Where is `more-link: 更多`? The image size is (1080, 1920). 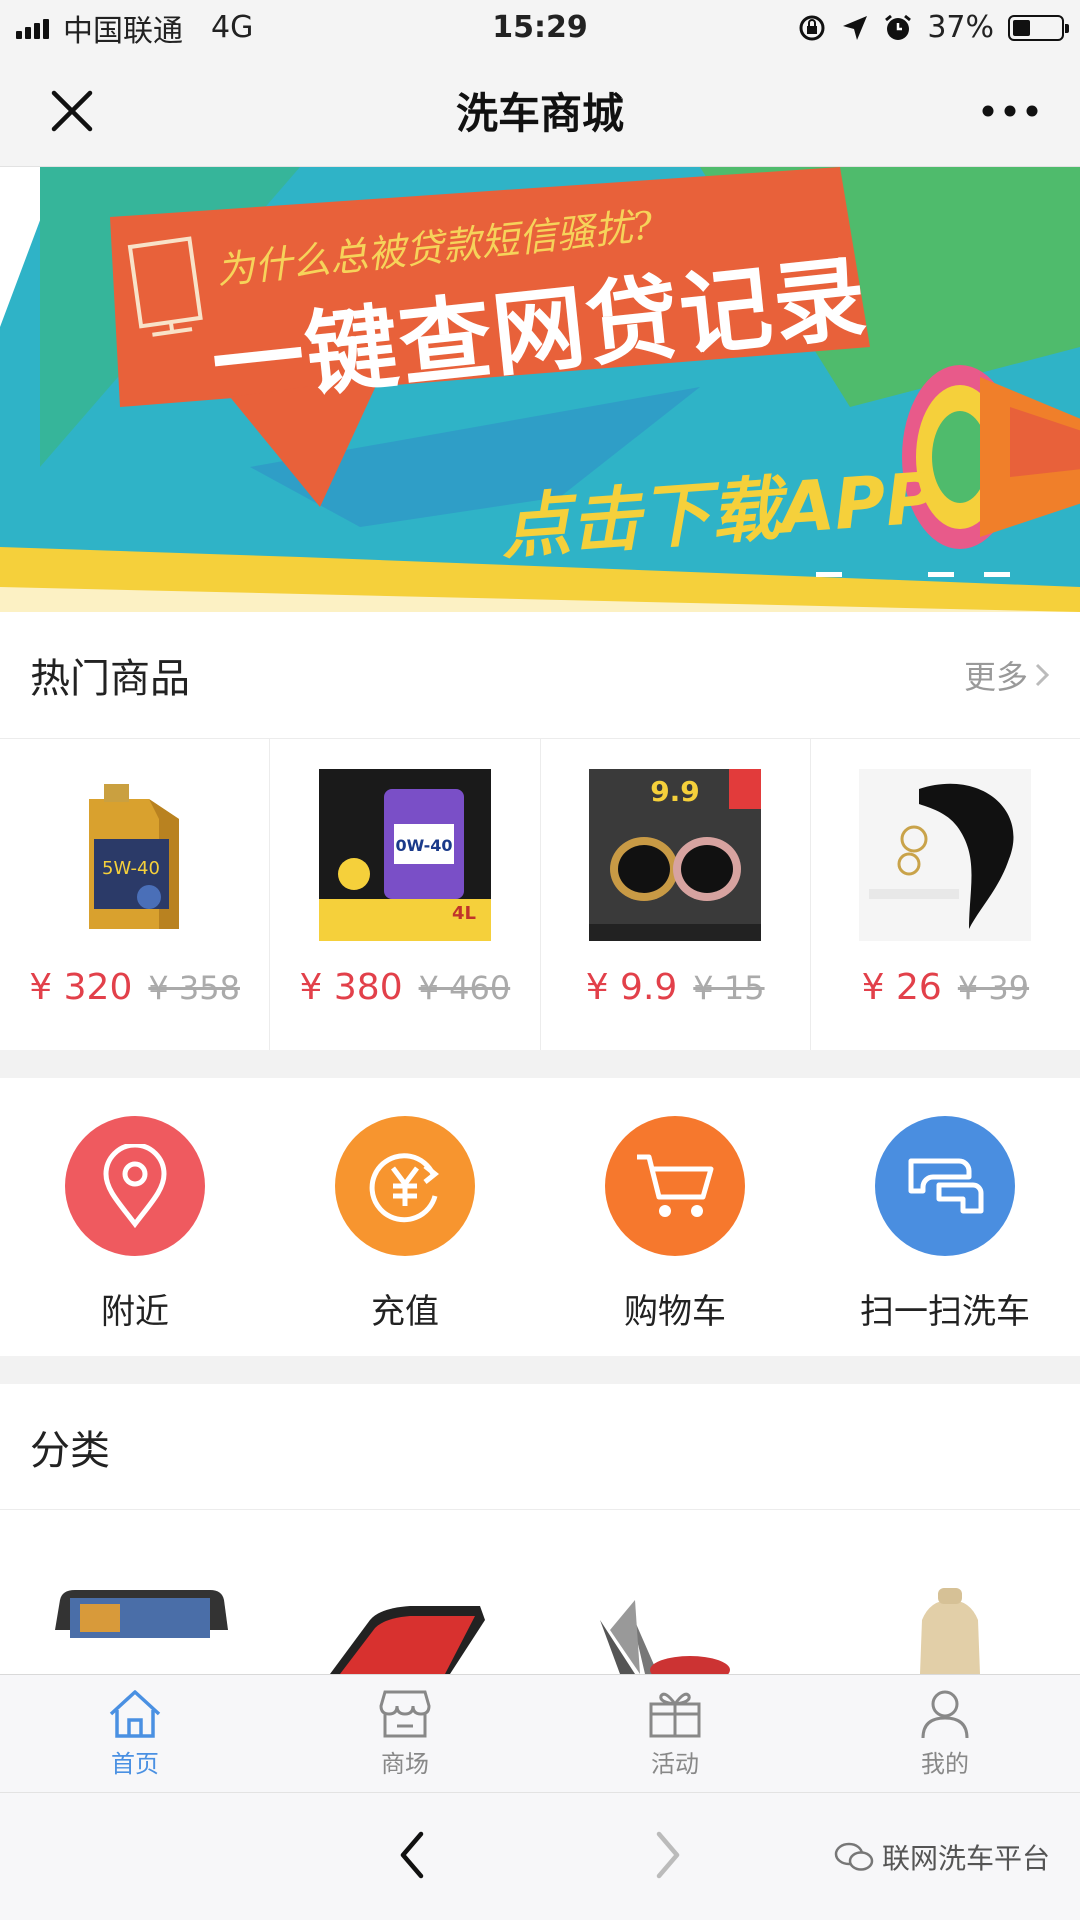 more-link: 更多 is located at coordinates (1007, 675).